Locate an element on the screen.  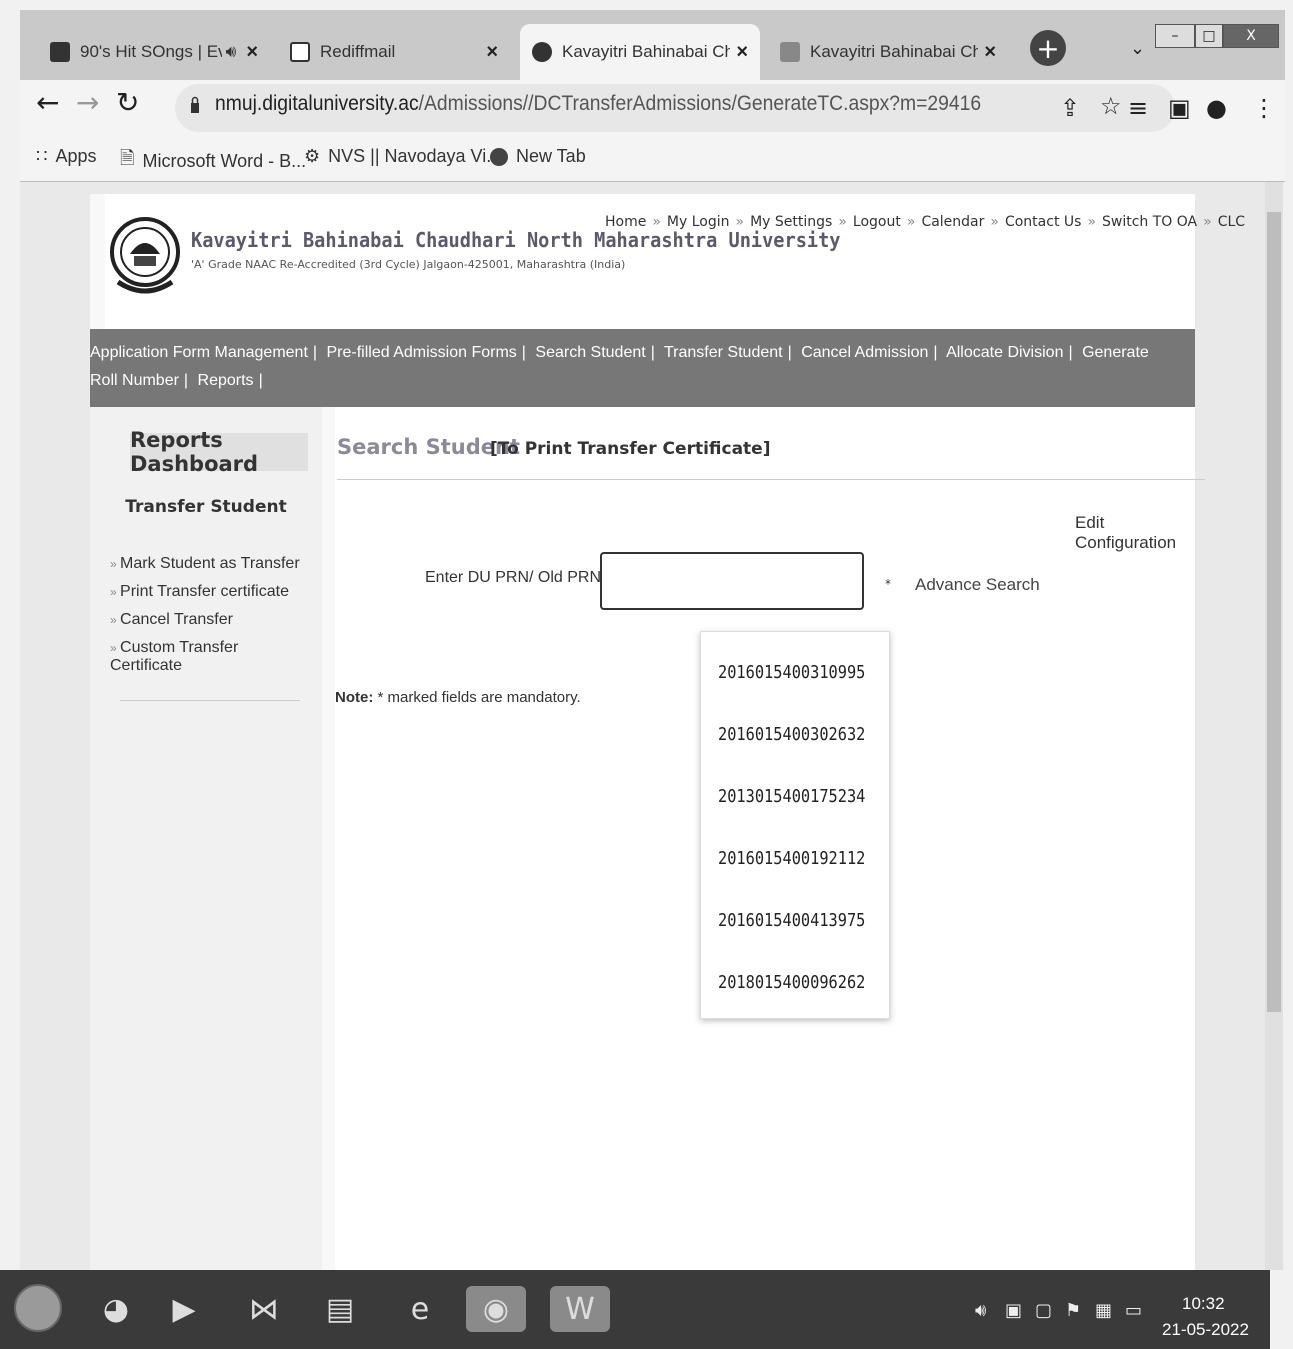
url-host: nmuj.digitaluniversity.ac is located at coordinates (317, 103).